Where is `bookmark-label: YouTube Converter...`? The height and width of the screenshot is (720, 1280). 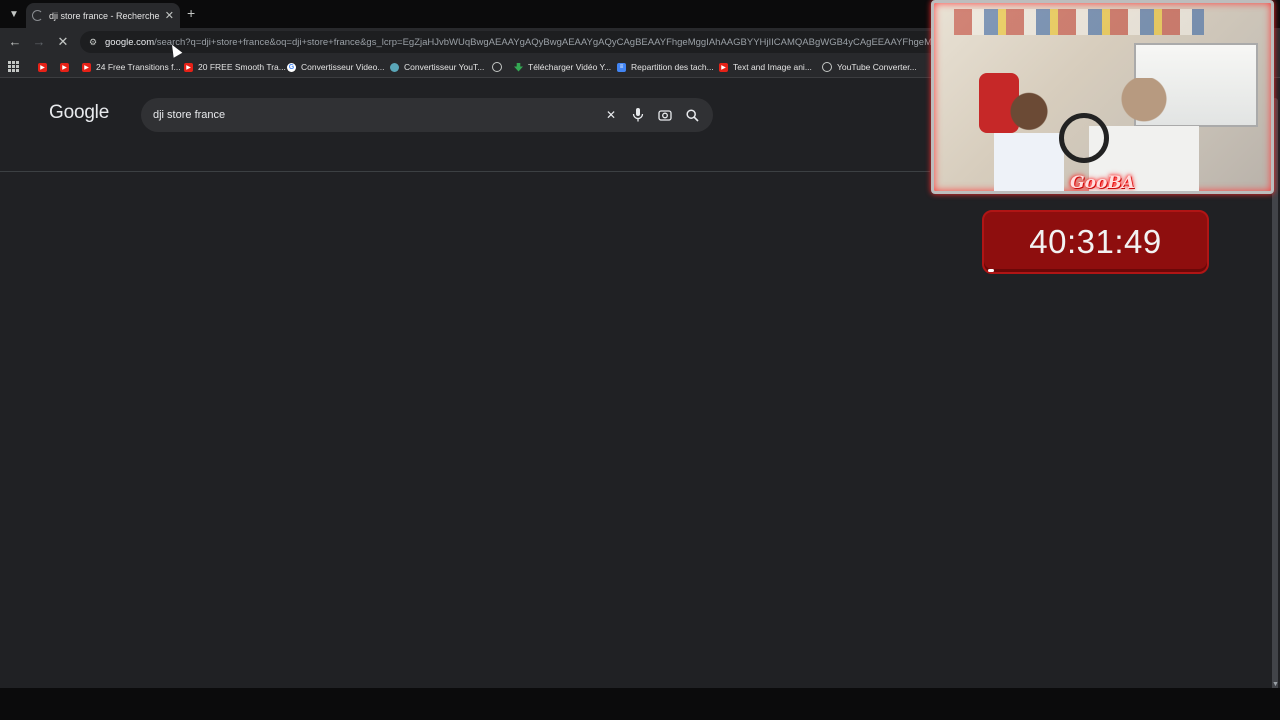
bookmark-label: YouTube Converter... is located at coordinates (877, 67).